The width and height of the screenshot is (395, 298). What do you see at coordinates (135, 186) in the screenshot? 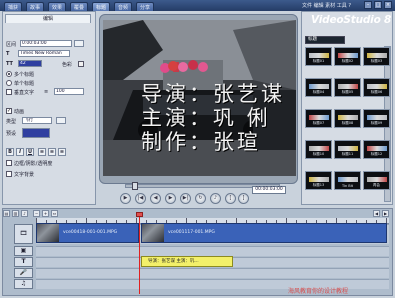
I see `scrubber-handle` at bounding box center [135, 186].